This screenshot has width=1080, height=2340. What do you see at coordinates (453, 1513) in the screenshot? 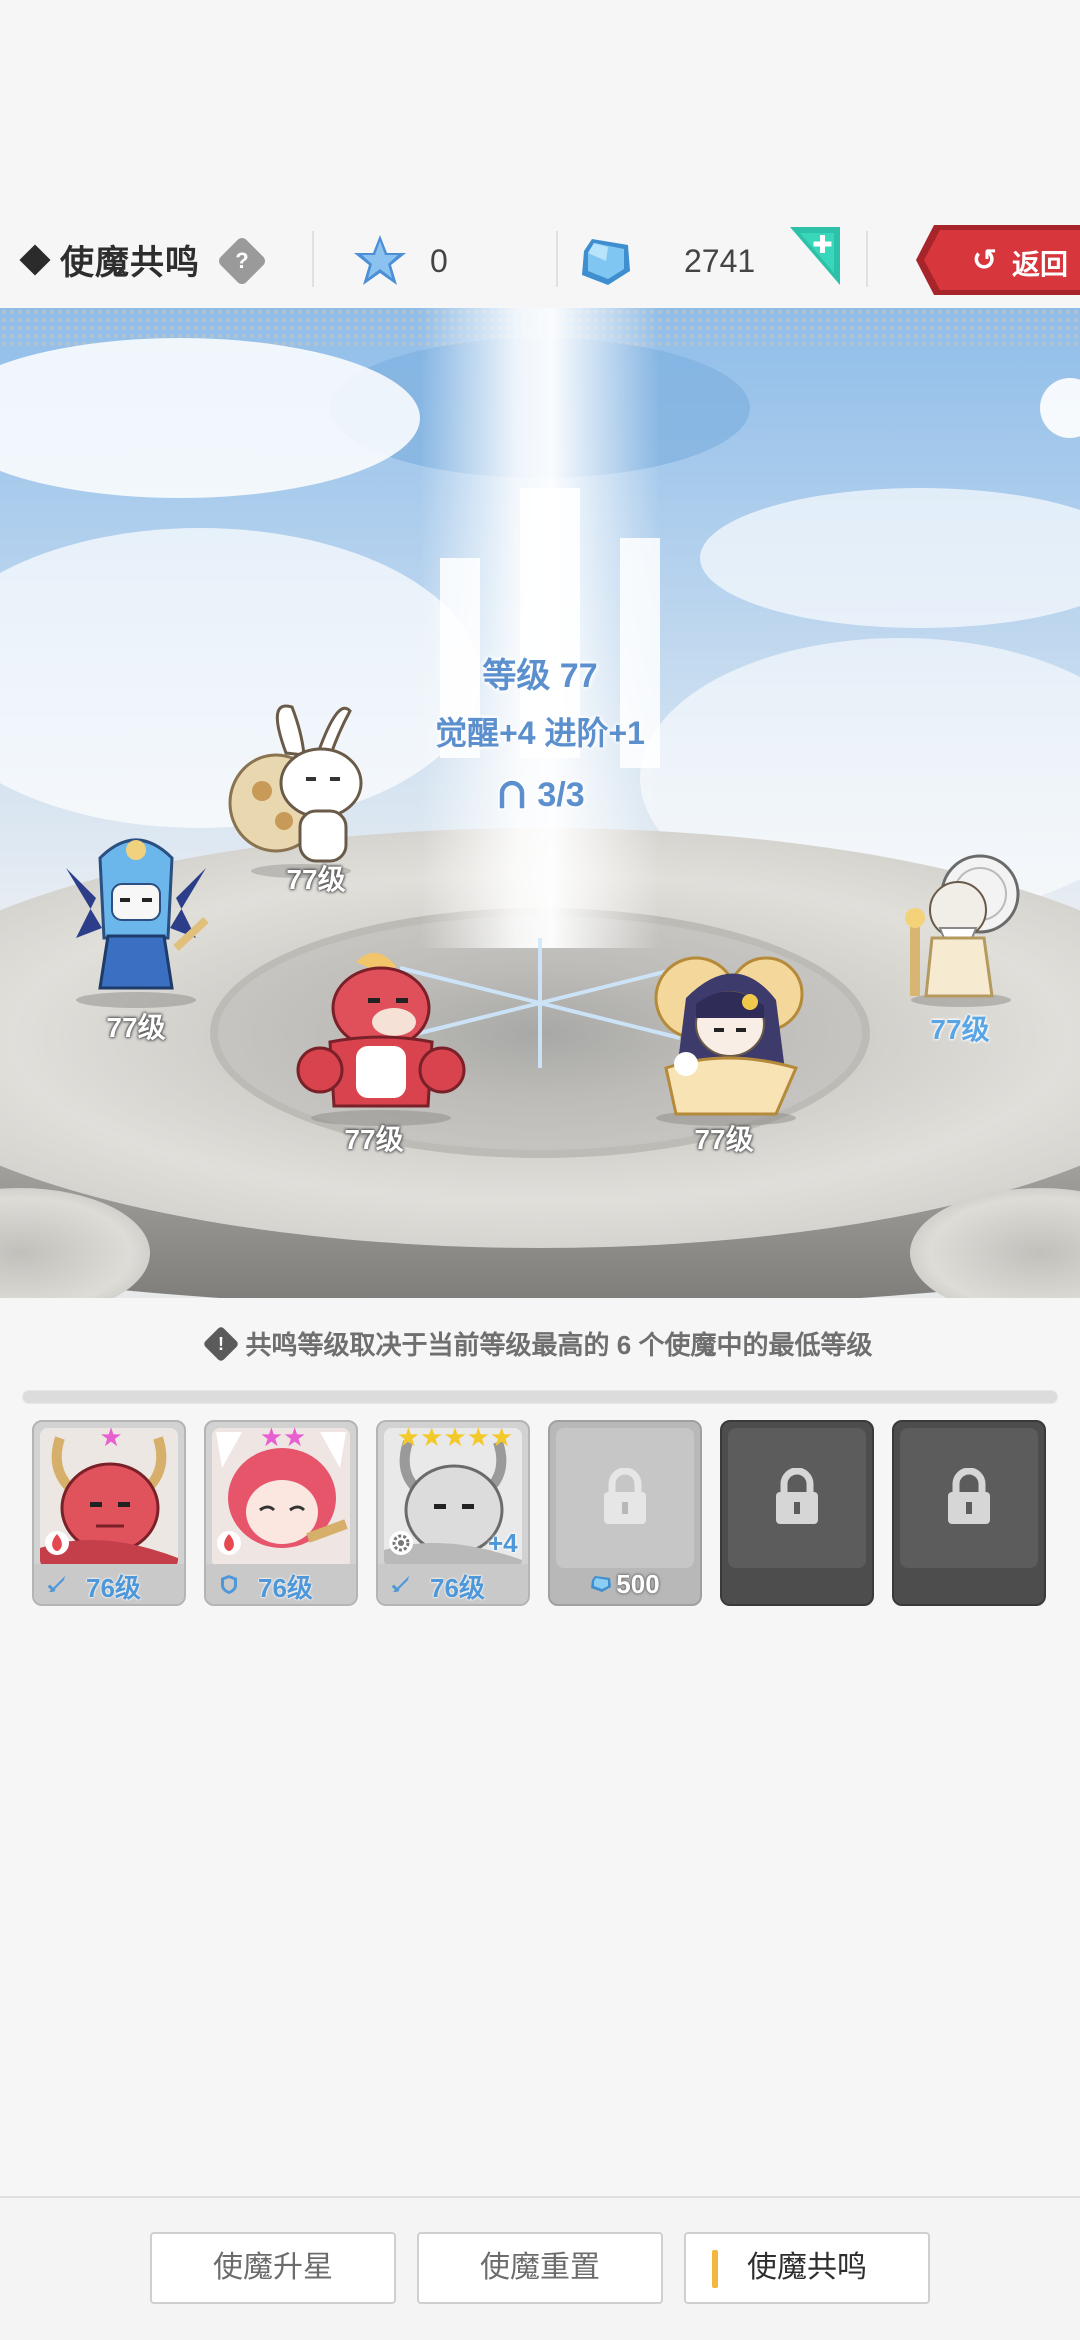
I see `resonance-slot-3: ★★★★★ +4 76级` at bounding box center [453, 1513].